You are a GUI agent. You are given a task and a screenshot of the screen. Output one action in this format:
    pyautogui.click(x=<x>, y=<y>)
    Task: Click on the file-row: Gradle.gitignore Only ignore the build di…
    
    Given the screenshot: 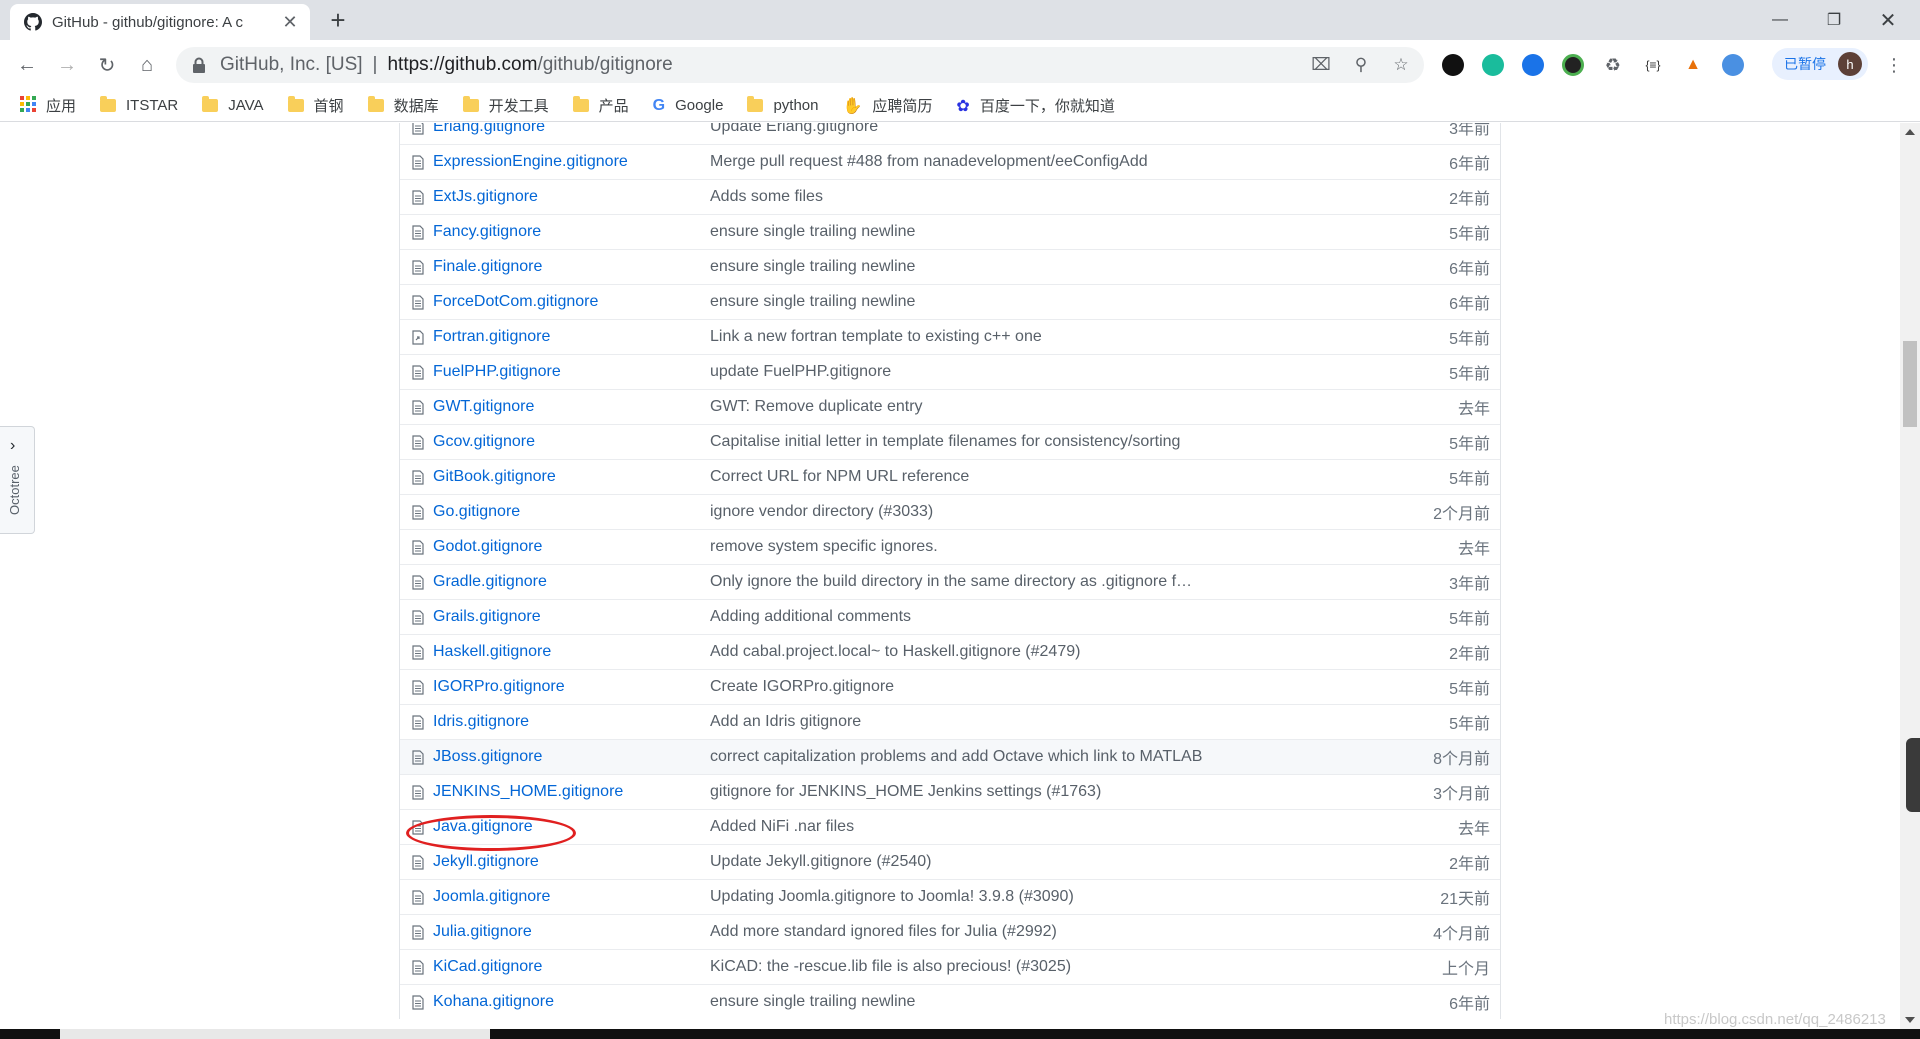 What is the action you would take?
    pyautogui.click(x=950, y=581)
    